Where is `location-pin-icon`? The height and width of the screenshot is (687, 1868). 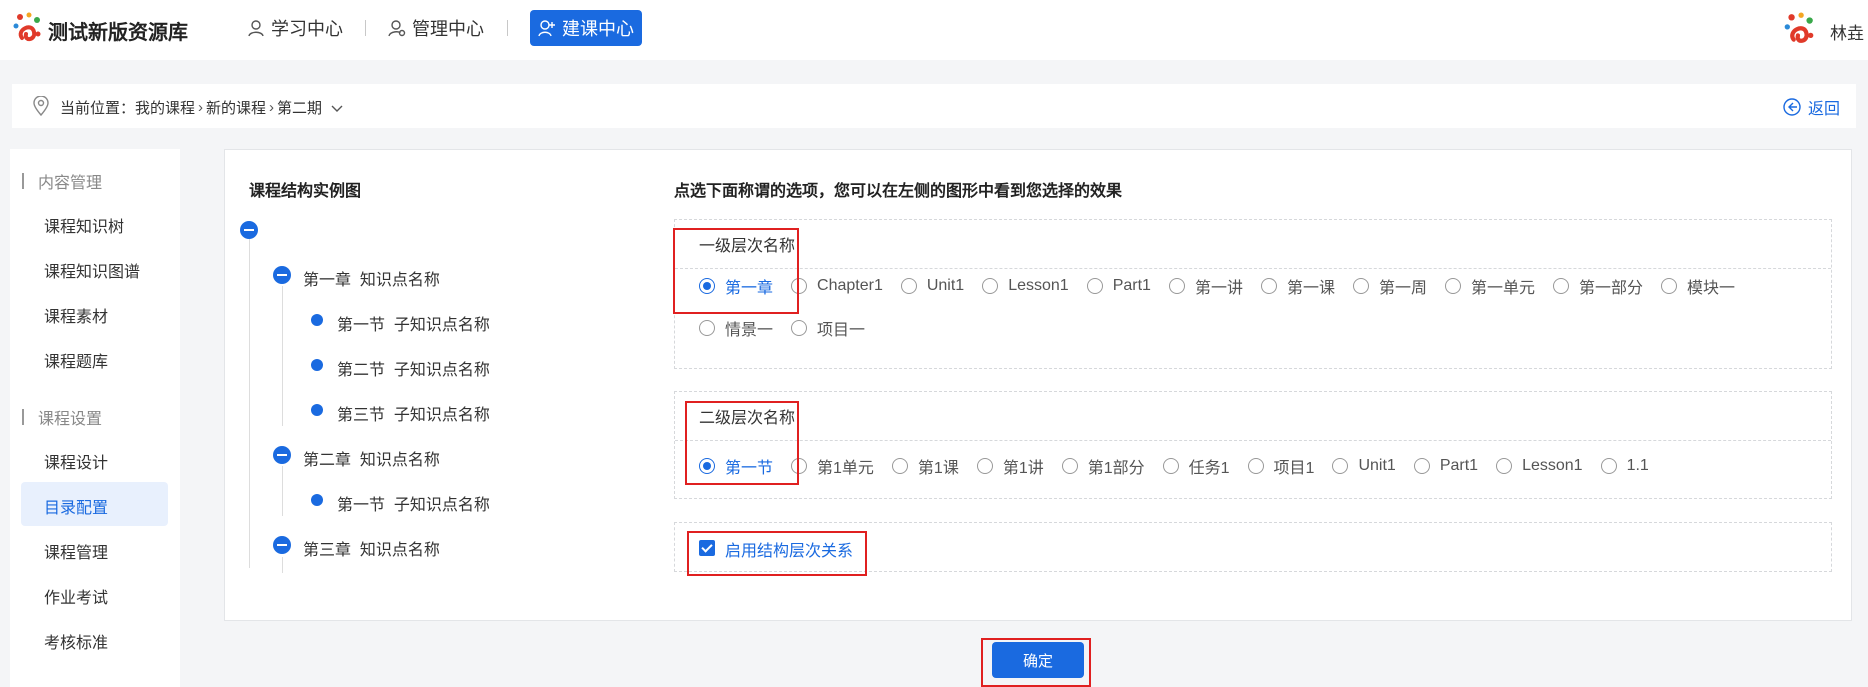 location-pin-icon is located at coordinates (41, 106).